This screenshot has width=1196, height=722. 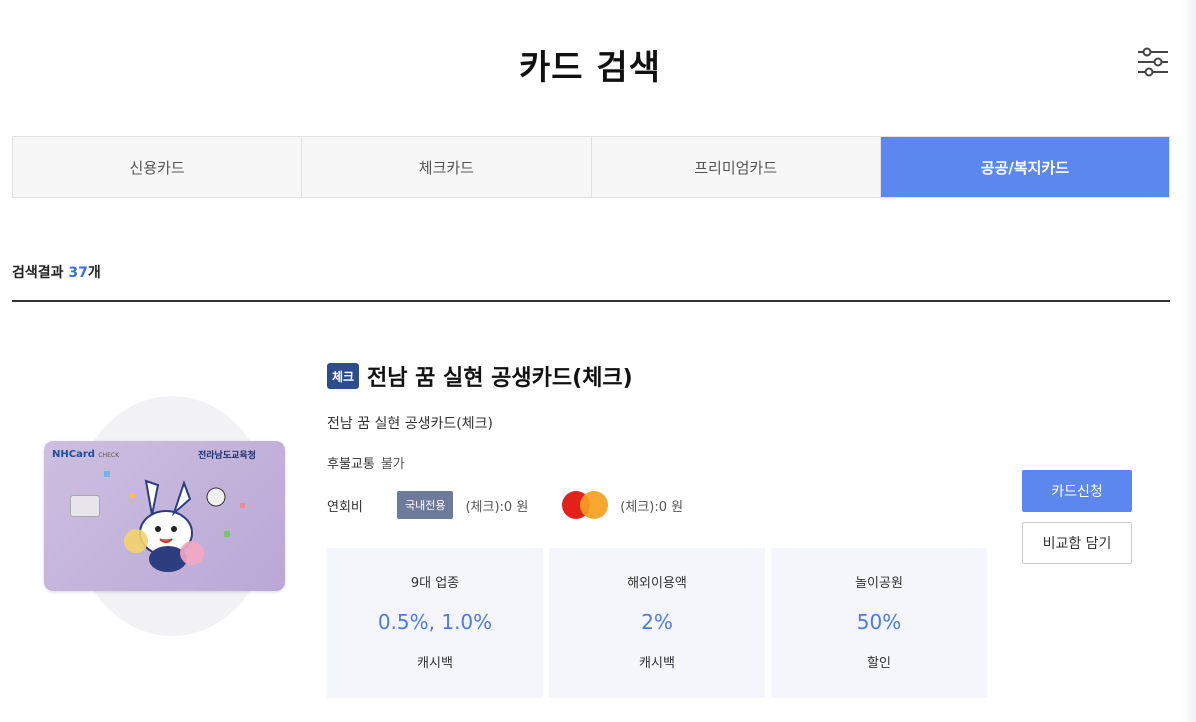 What do you see at coordinates (1077, 491) in the screenshot?
I see `apply-card-button: 카드신청` at bounding box center [1077, 491].